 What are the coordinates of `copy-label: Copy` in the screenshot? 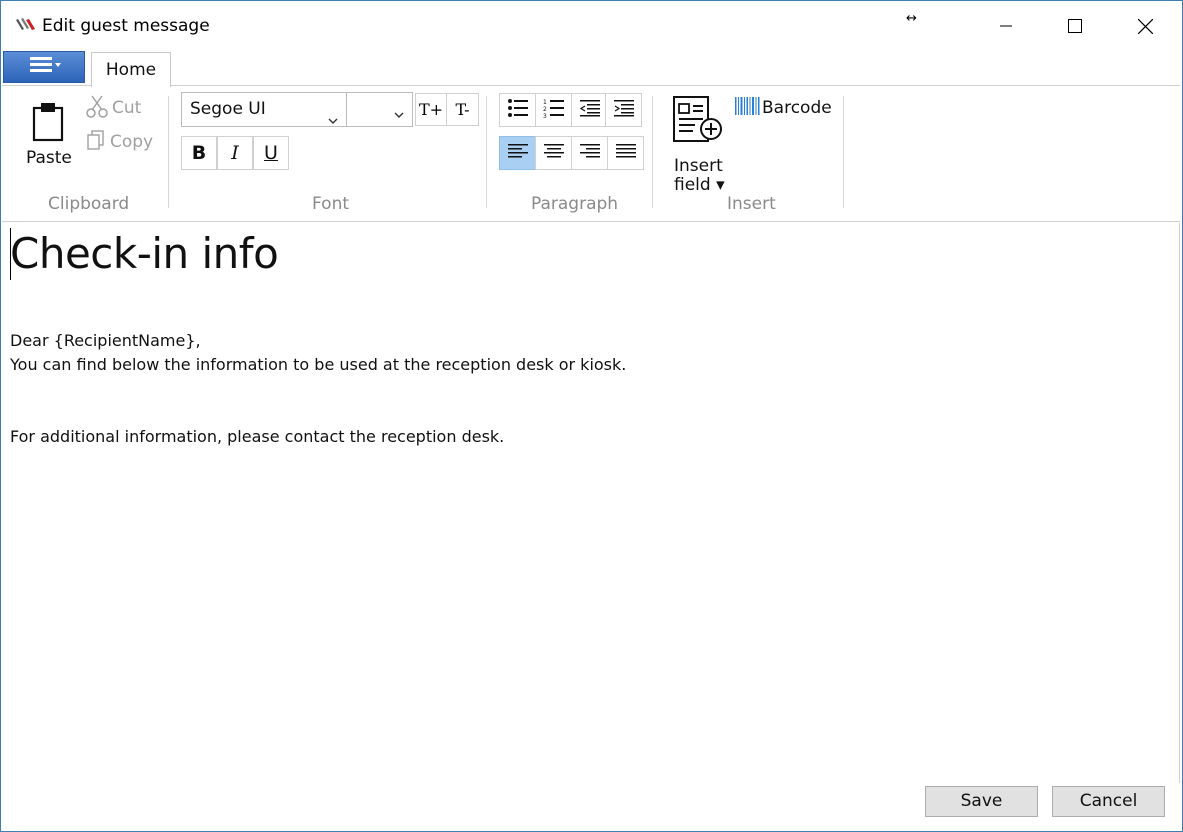 It's located at (132, 142).